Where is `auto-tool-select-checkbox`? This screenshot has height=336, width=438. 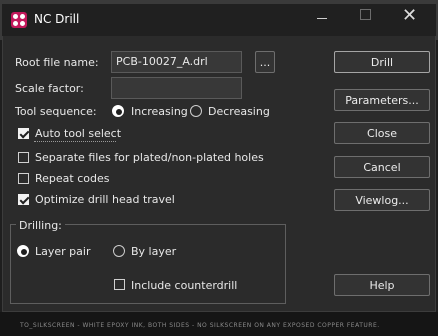 auto-tool-select-checkbox is located at coordinates (23, 133).